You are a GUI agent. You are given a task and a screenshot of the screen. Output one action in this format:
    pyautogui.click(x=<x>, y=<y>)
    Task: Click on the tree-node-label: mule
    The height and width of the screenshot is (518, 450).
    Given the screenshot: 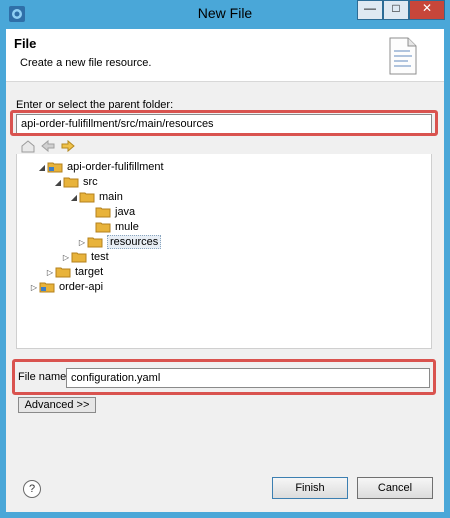 What is the action you would take?
    pyautogui.click(x=127, y=227)
    